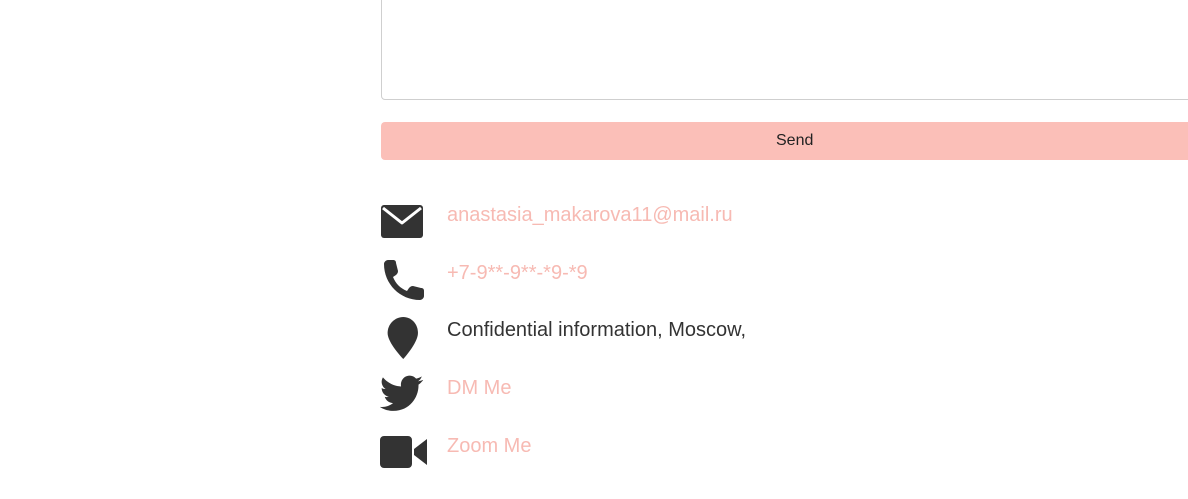 The height and width of the screenshot is (499, 1188). What do you see at coordinates (404, 282) in the screenshot?
I see `phone-icon` at bounding box center [404, 282].